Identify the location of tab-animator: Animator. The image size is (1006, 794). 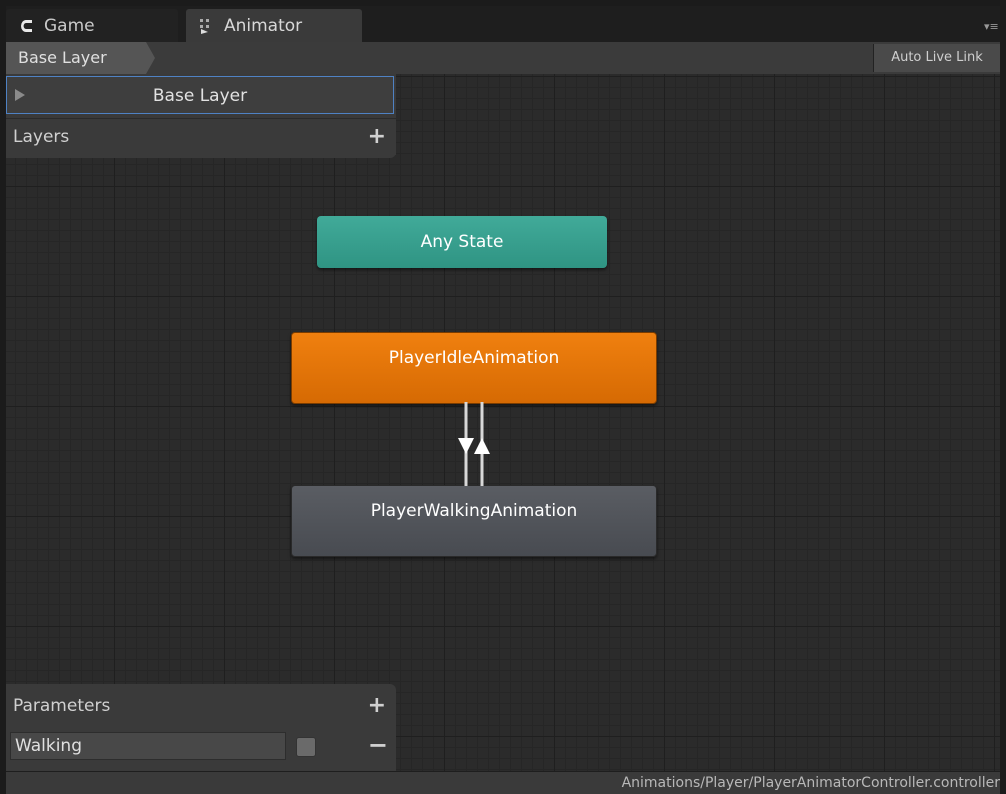
(274, 25).